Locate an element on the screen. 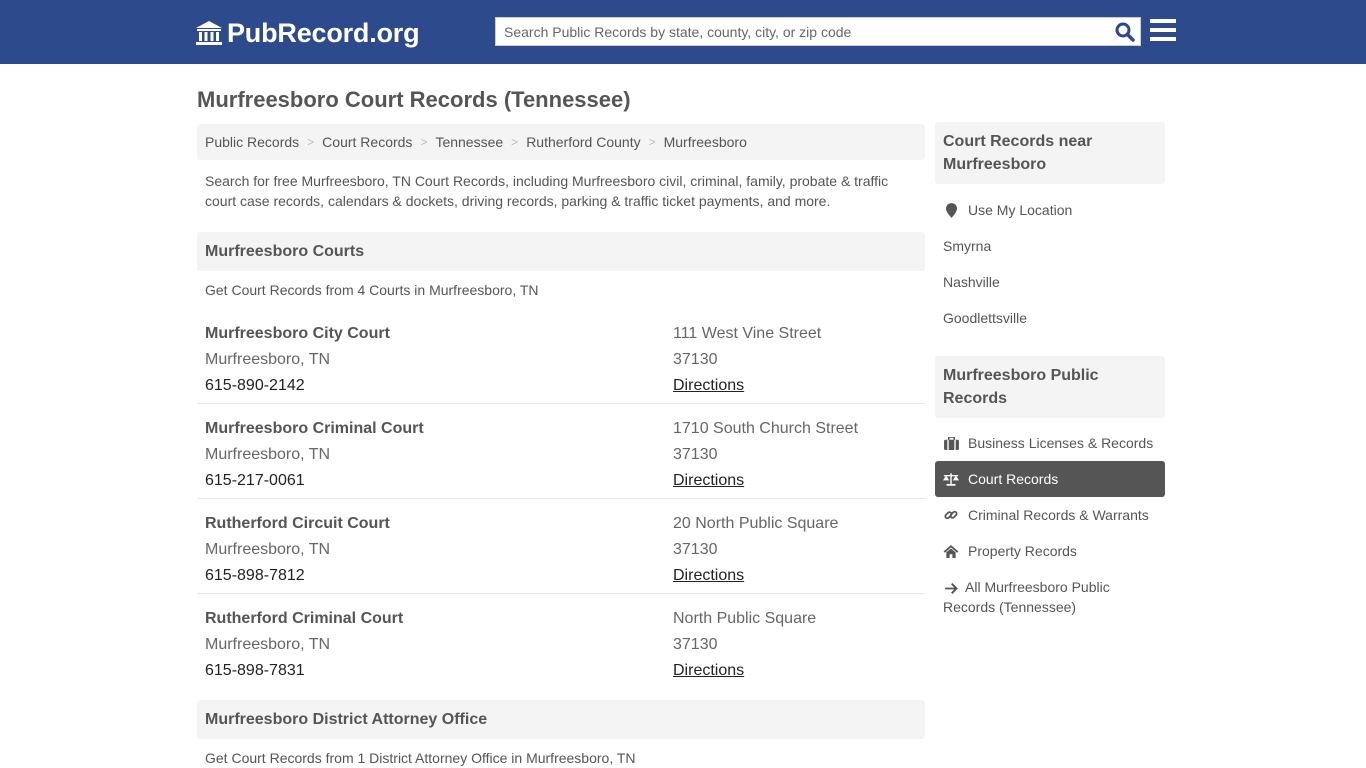 The width and height of the screenshot is (1366, 768). search-bar is located at coordinates (818, 31).